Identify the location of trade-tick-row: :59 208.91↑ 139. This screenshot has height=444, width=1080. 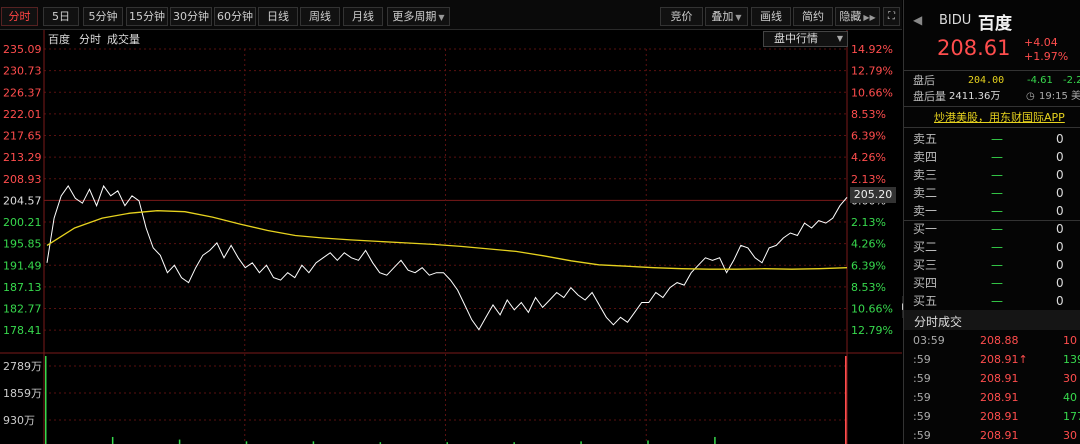
(996, 360).